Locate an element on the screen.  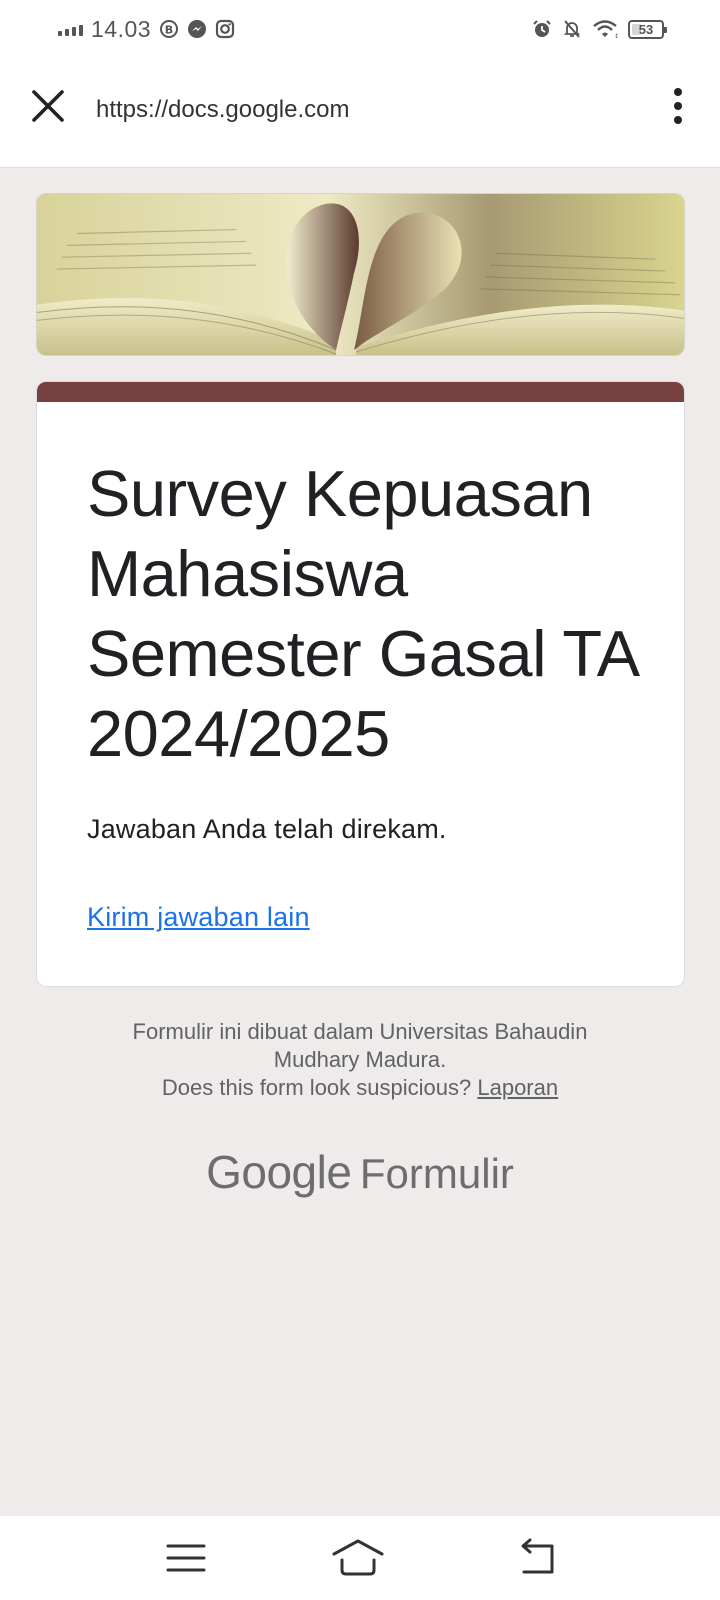
home-icon is located at coordinates (358, 1557).